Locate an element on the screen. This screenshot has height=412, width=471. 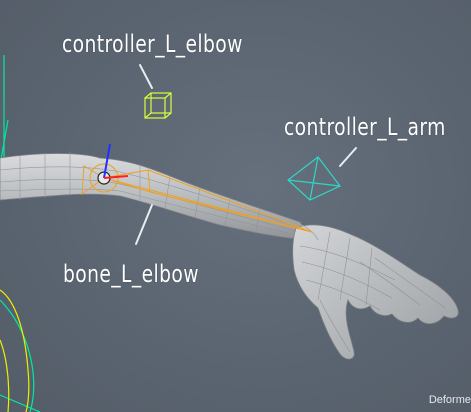
hand-mesh is located at coordinates (375, 291).